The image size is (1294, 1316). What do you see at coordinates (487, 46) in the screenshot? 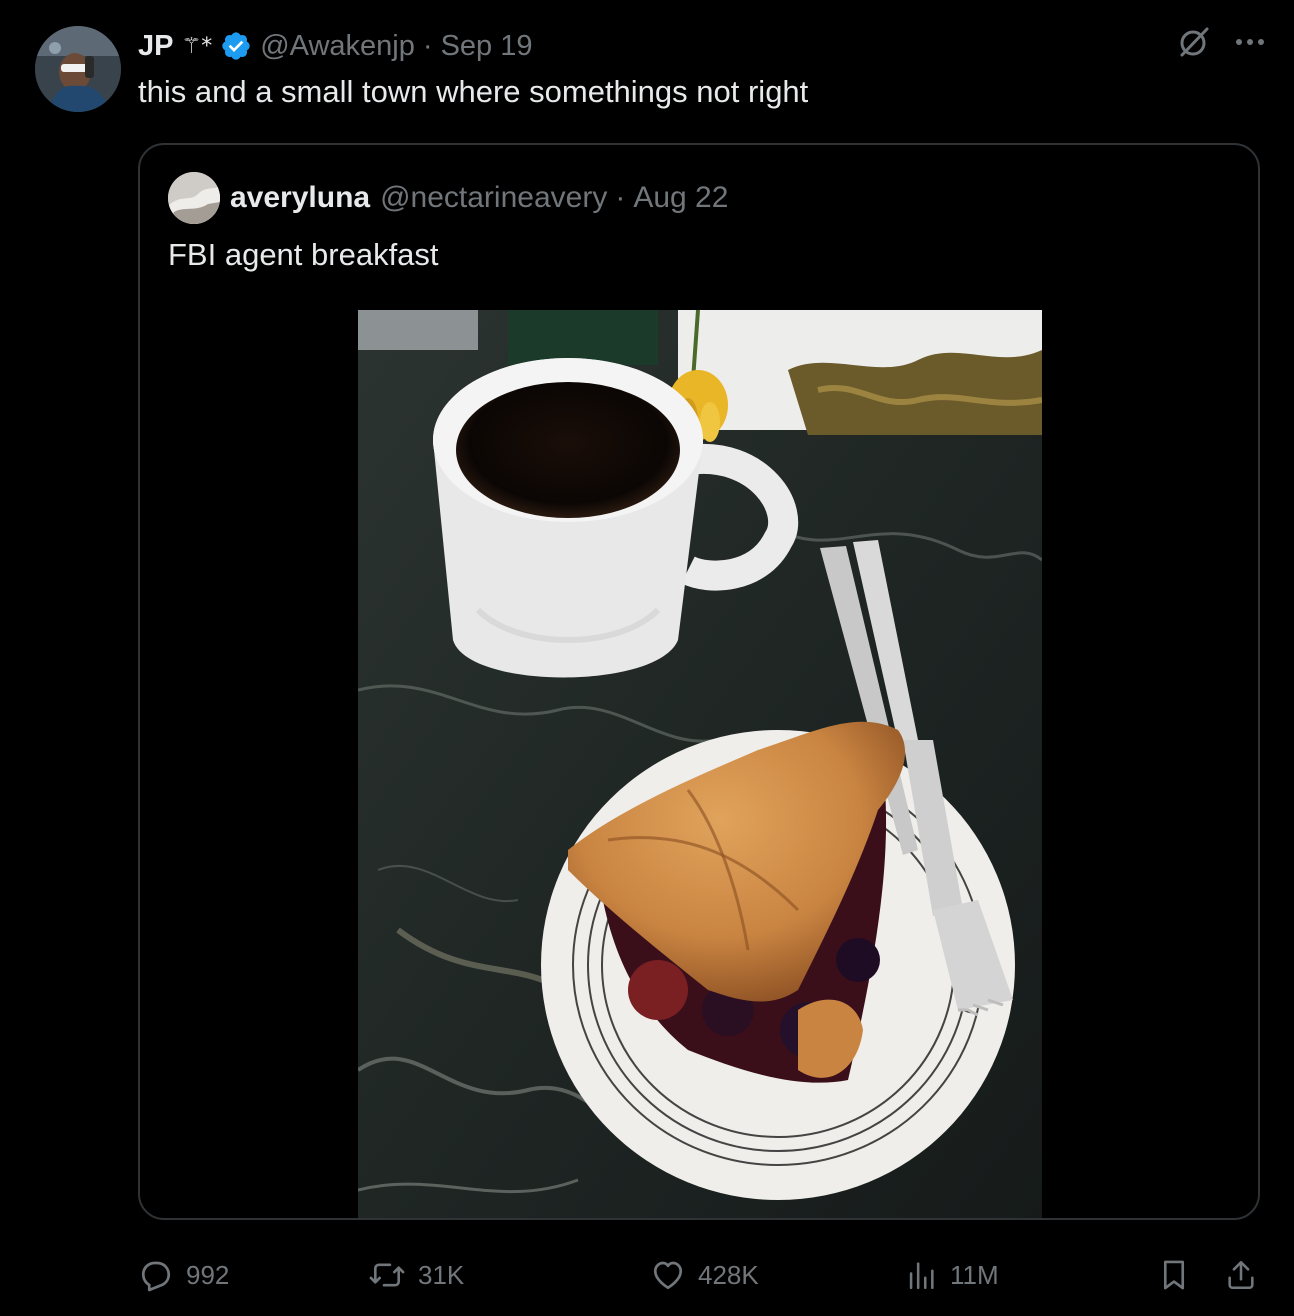
I see `tweet-date: Sep 19` at bounding box center [487, 46].